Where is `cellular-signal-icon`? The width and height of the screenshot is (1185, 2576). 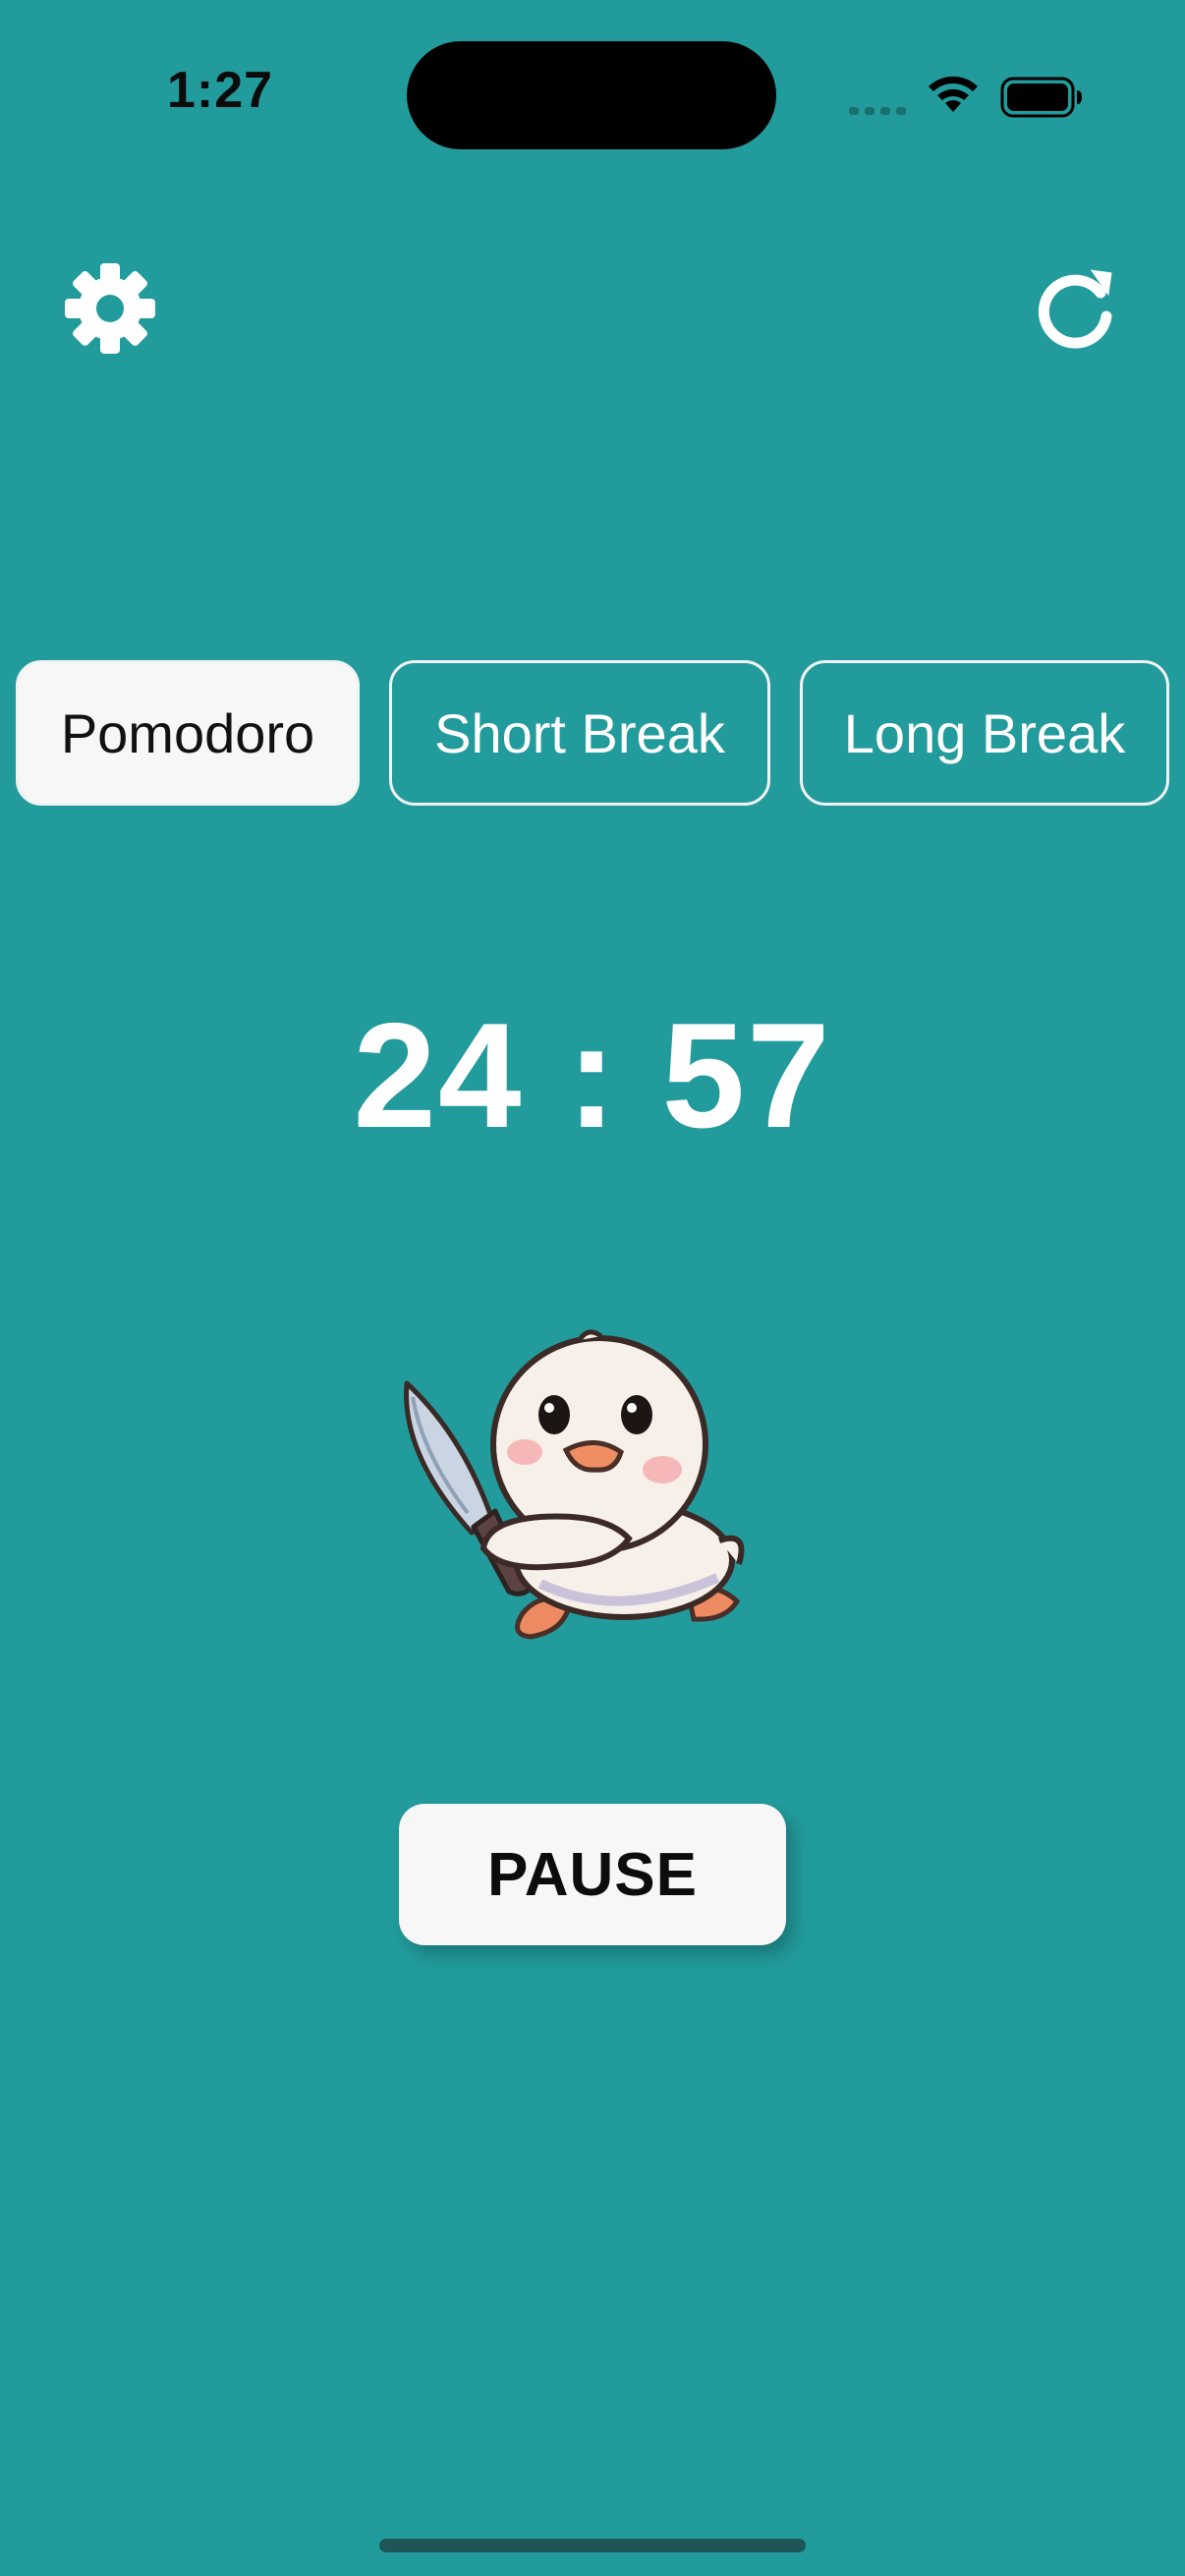
cellular-signal-icon is located at coordinates (878, 111).